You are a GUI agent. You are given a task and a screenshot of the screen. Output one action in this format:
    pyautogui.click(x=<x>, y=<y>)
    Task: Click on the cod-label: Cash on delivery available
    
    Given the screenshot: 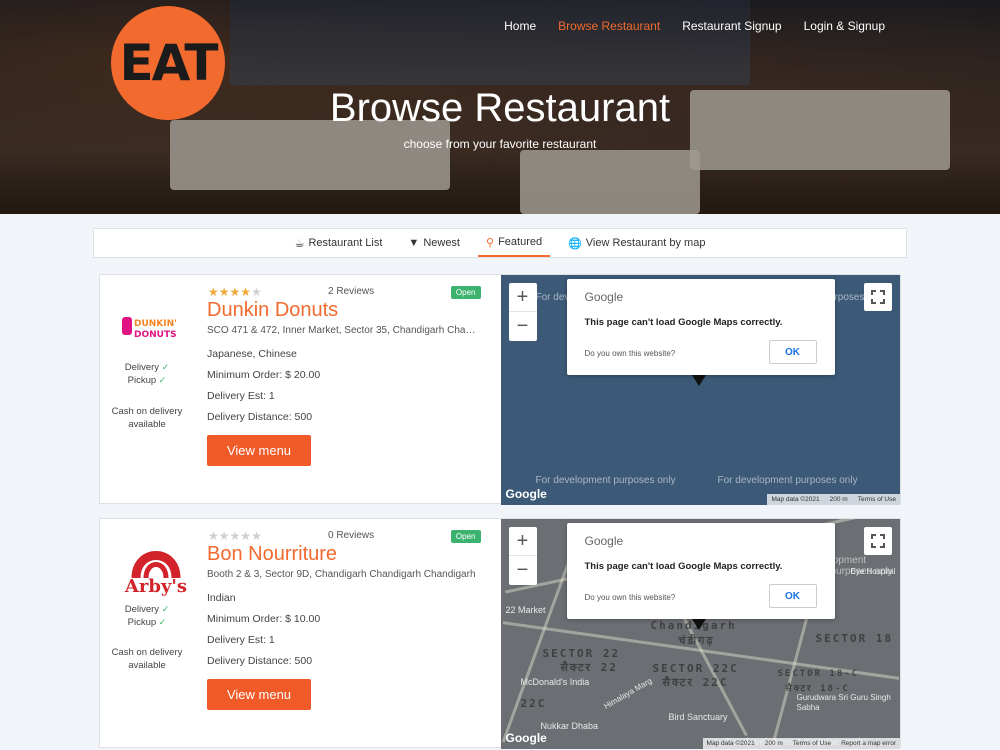 What is the action you would take?
    pyautogui.click(x=147, y=659)
    